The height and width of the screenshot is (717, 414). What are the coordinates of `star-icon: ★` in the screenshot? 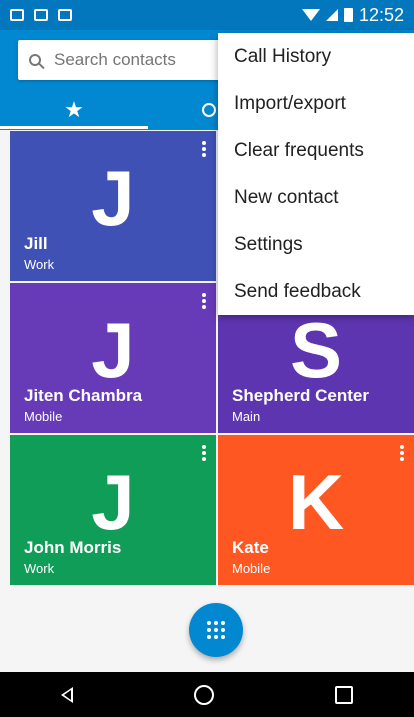 It's located at (74, 109).